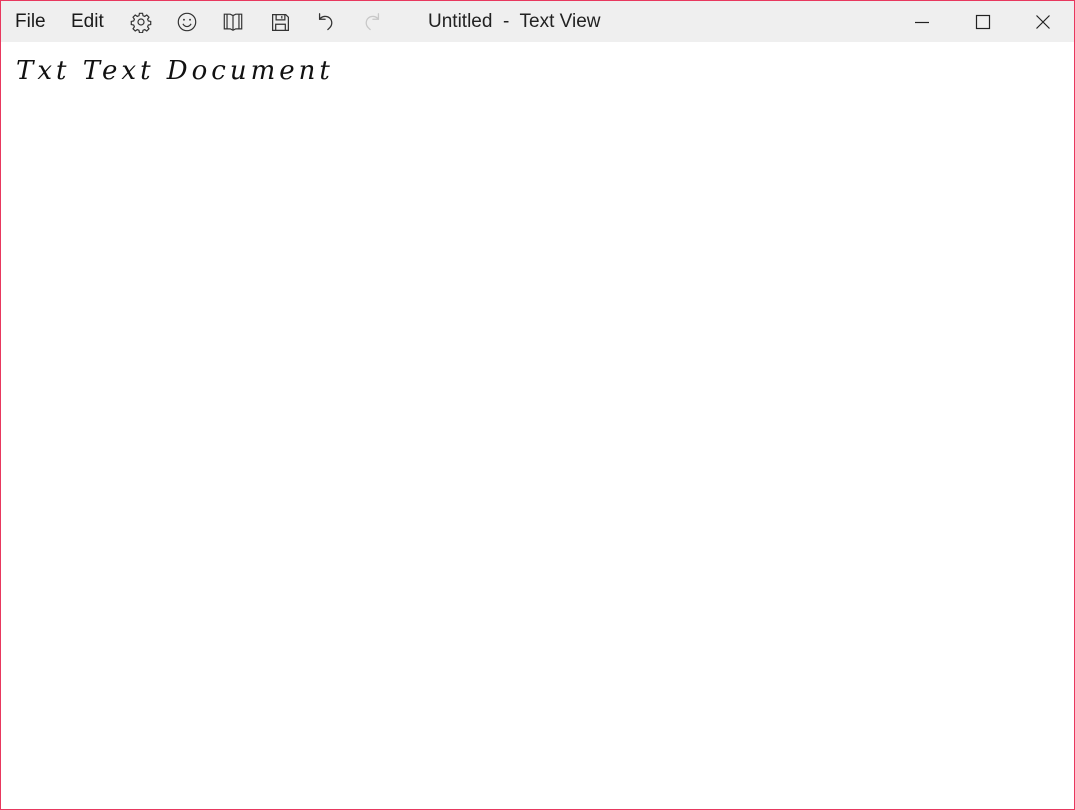 This screenshot has height=810, width=1075. What do you see at coordinates (87, 21) in the screenshot?
I see `edit-menu: Edit` at bounding box center [87, 21].